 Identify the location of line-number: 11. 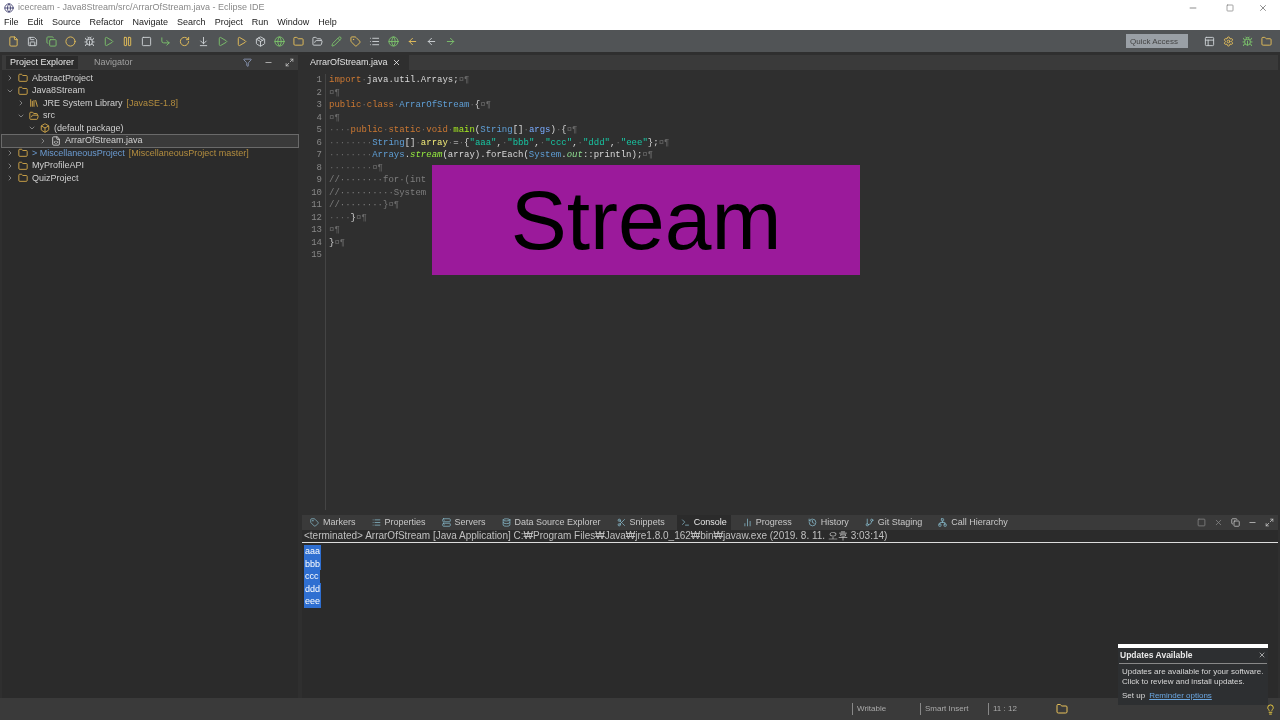
(316, 205).